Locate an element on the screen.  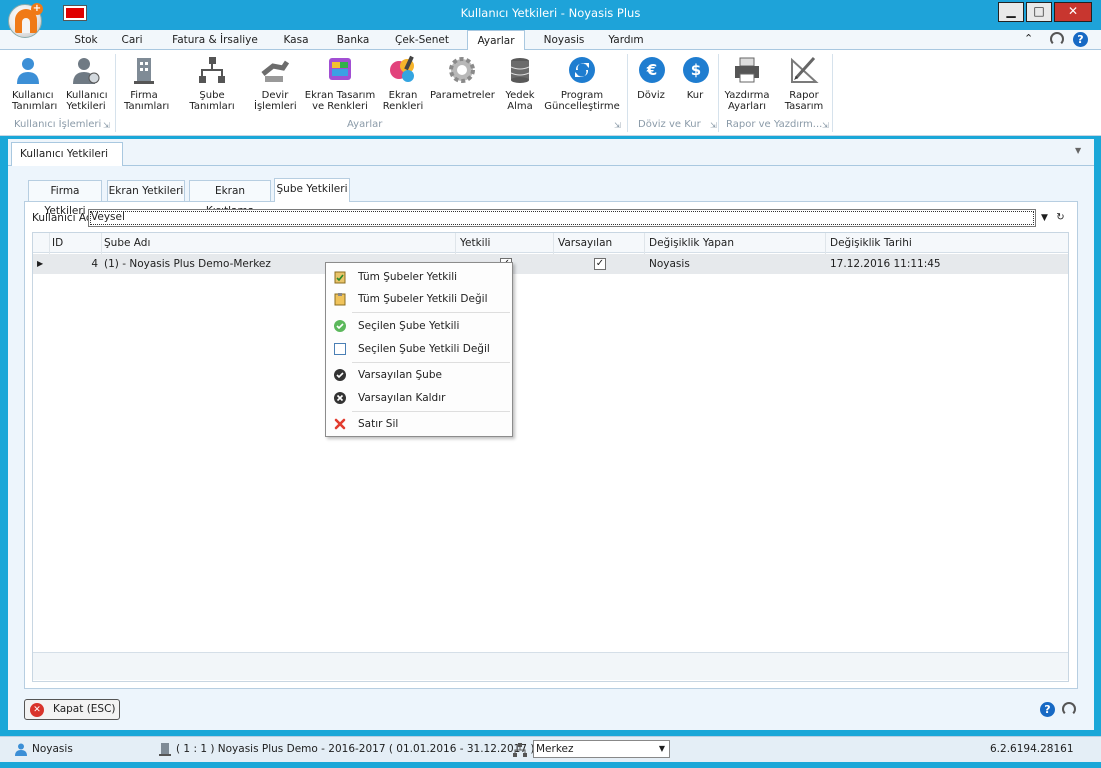
ribbon-program-guncelleme-button: Program Güncelleştirme is located at coordinates (582, 82).